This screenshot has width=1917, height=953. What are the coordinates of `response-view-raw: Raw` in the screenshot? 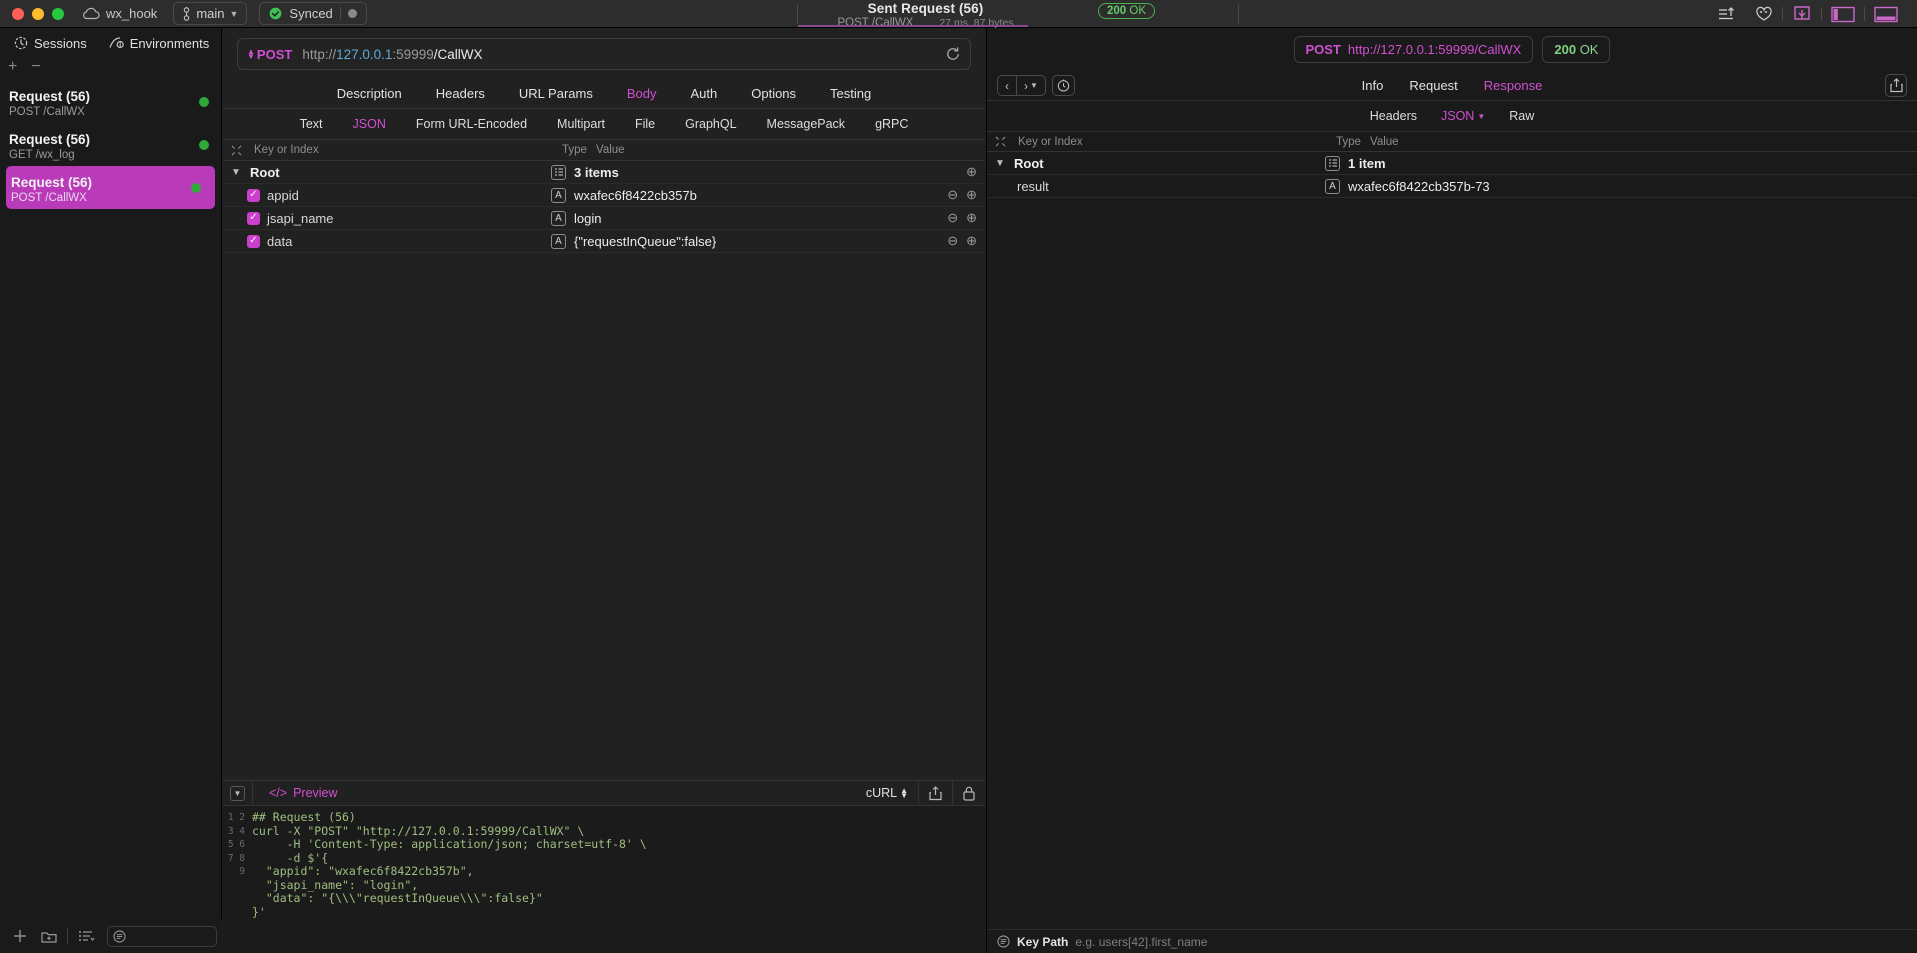 It's located at (1521, 116).